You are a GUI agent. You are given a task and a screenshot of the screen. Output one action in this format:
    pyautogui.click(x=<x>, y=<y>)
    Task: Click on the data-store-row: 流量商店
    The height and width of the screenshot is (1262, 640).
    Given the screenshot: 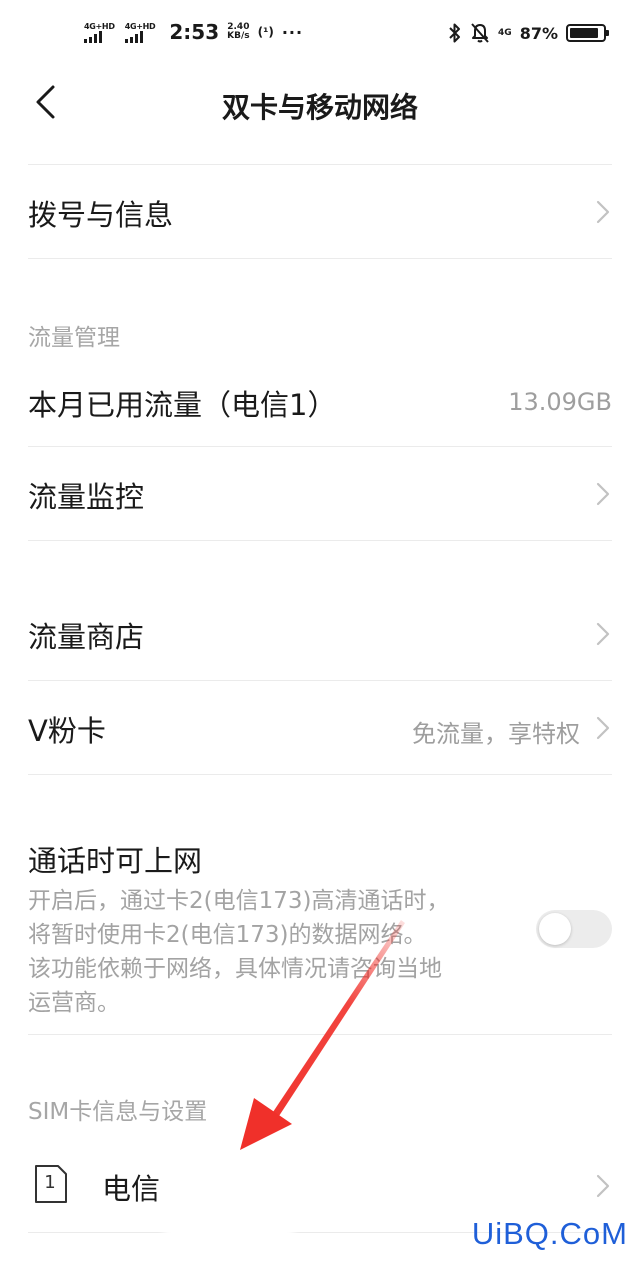 What is the action you would take?
    pyautogui.click(x=320, y=634)
    